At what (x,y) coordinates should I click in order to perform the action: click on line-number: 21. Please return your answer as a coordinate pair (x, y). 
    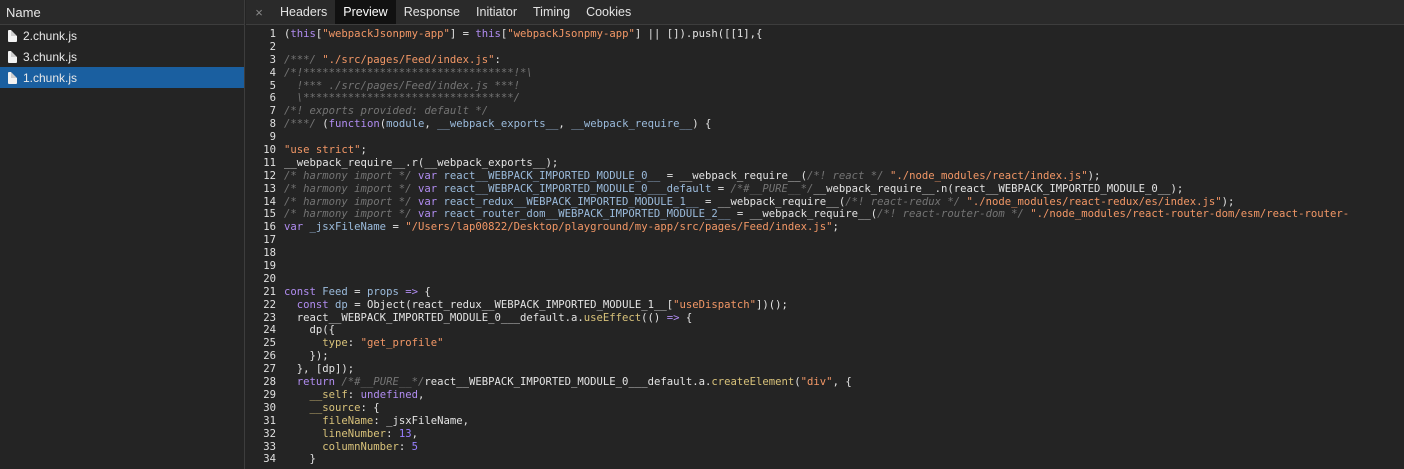
    Looking at the image, I should click on (265, 292).